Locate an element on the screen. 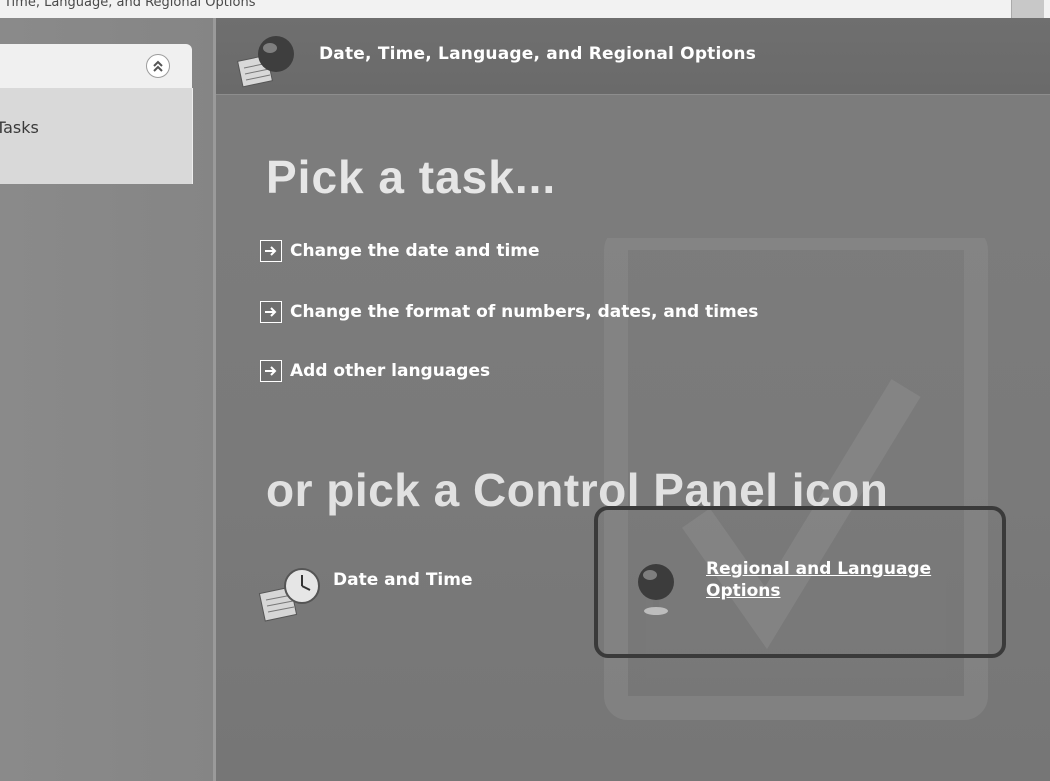 The height and width of the screenshot is (781, 1050). task-pane-item: Tasks is located at coordinates (19, 127).